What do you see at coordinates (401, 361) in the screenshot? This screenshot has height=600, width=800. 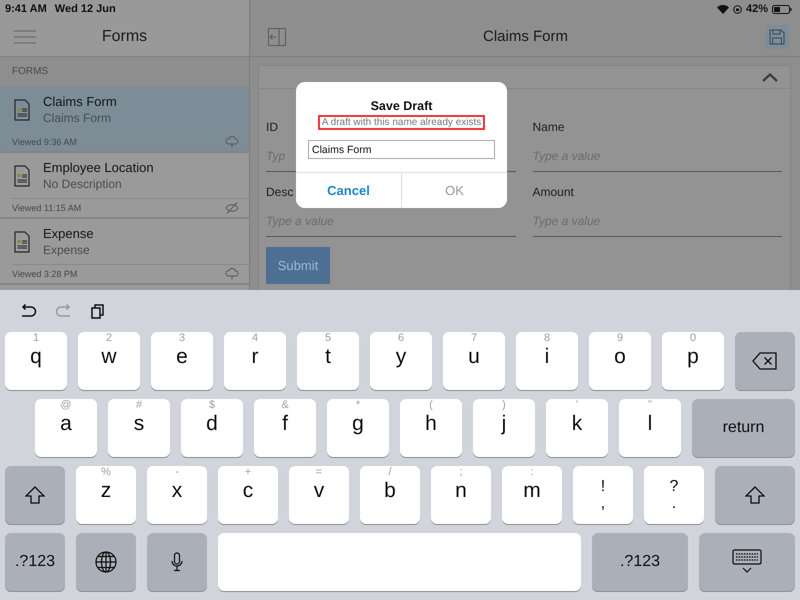 I see `letter-key: 6 y` at bounding box center [401, 361].